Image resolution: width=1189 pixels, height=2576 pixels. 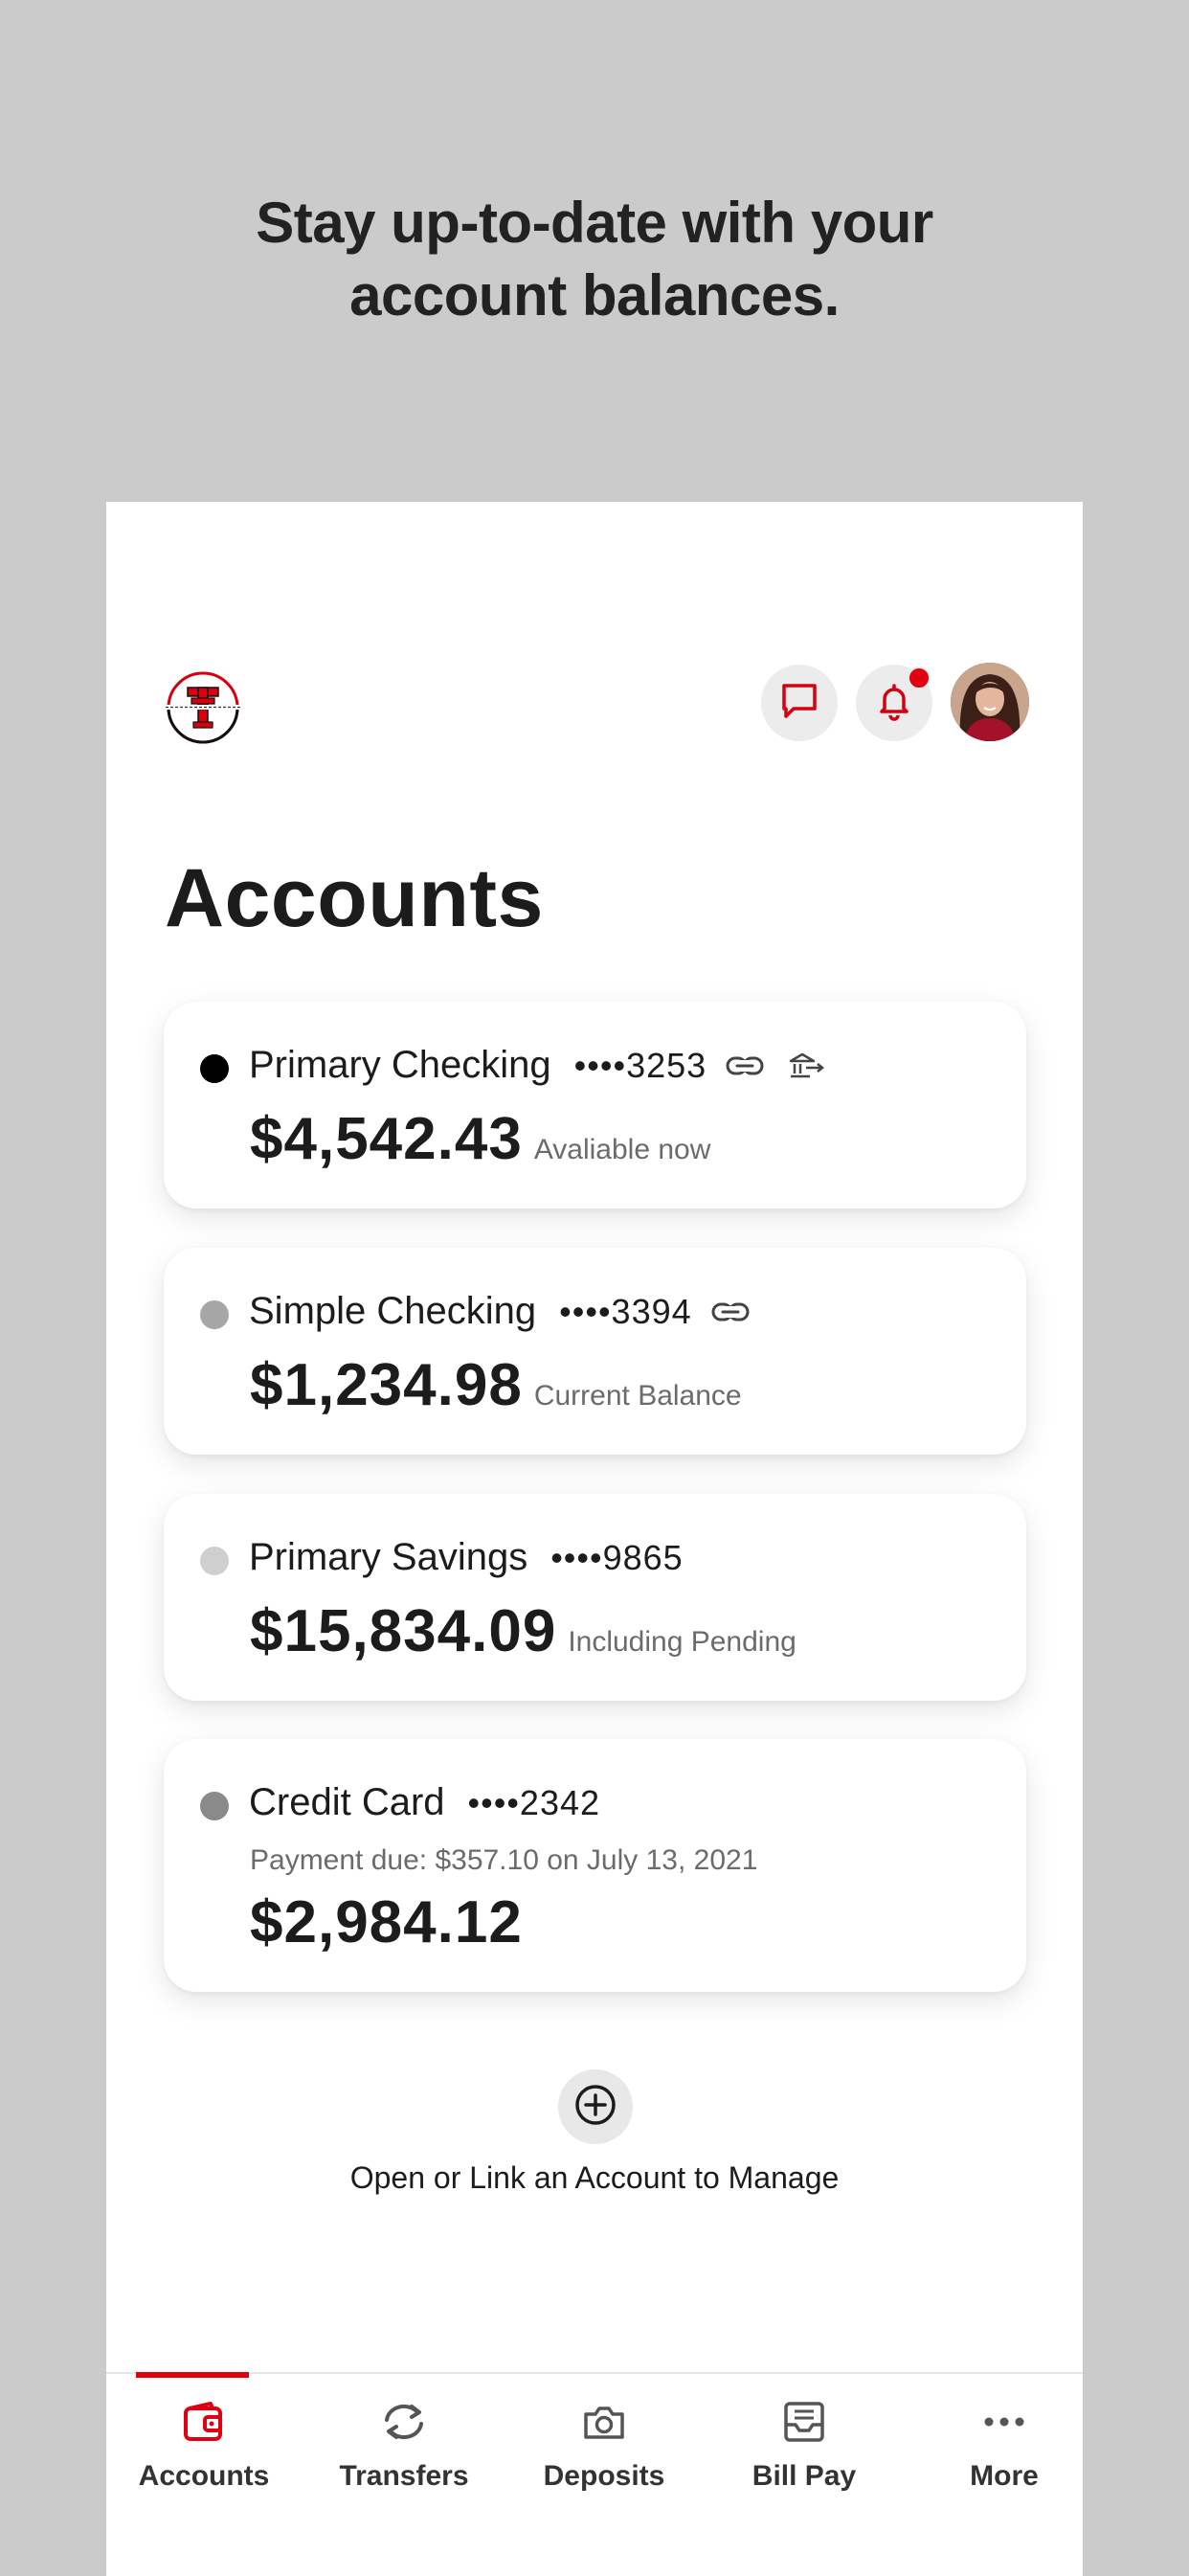 I want to click on balance-note: Current Balance, so click(x=637, y=1396).